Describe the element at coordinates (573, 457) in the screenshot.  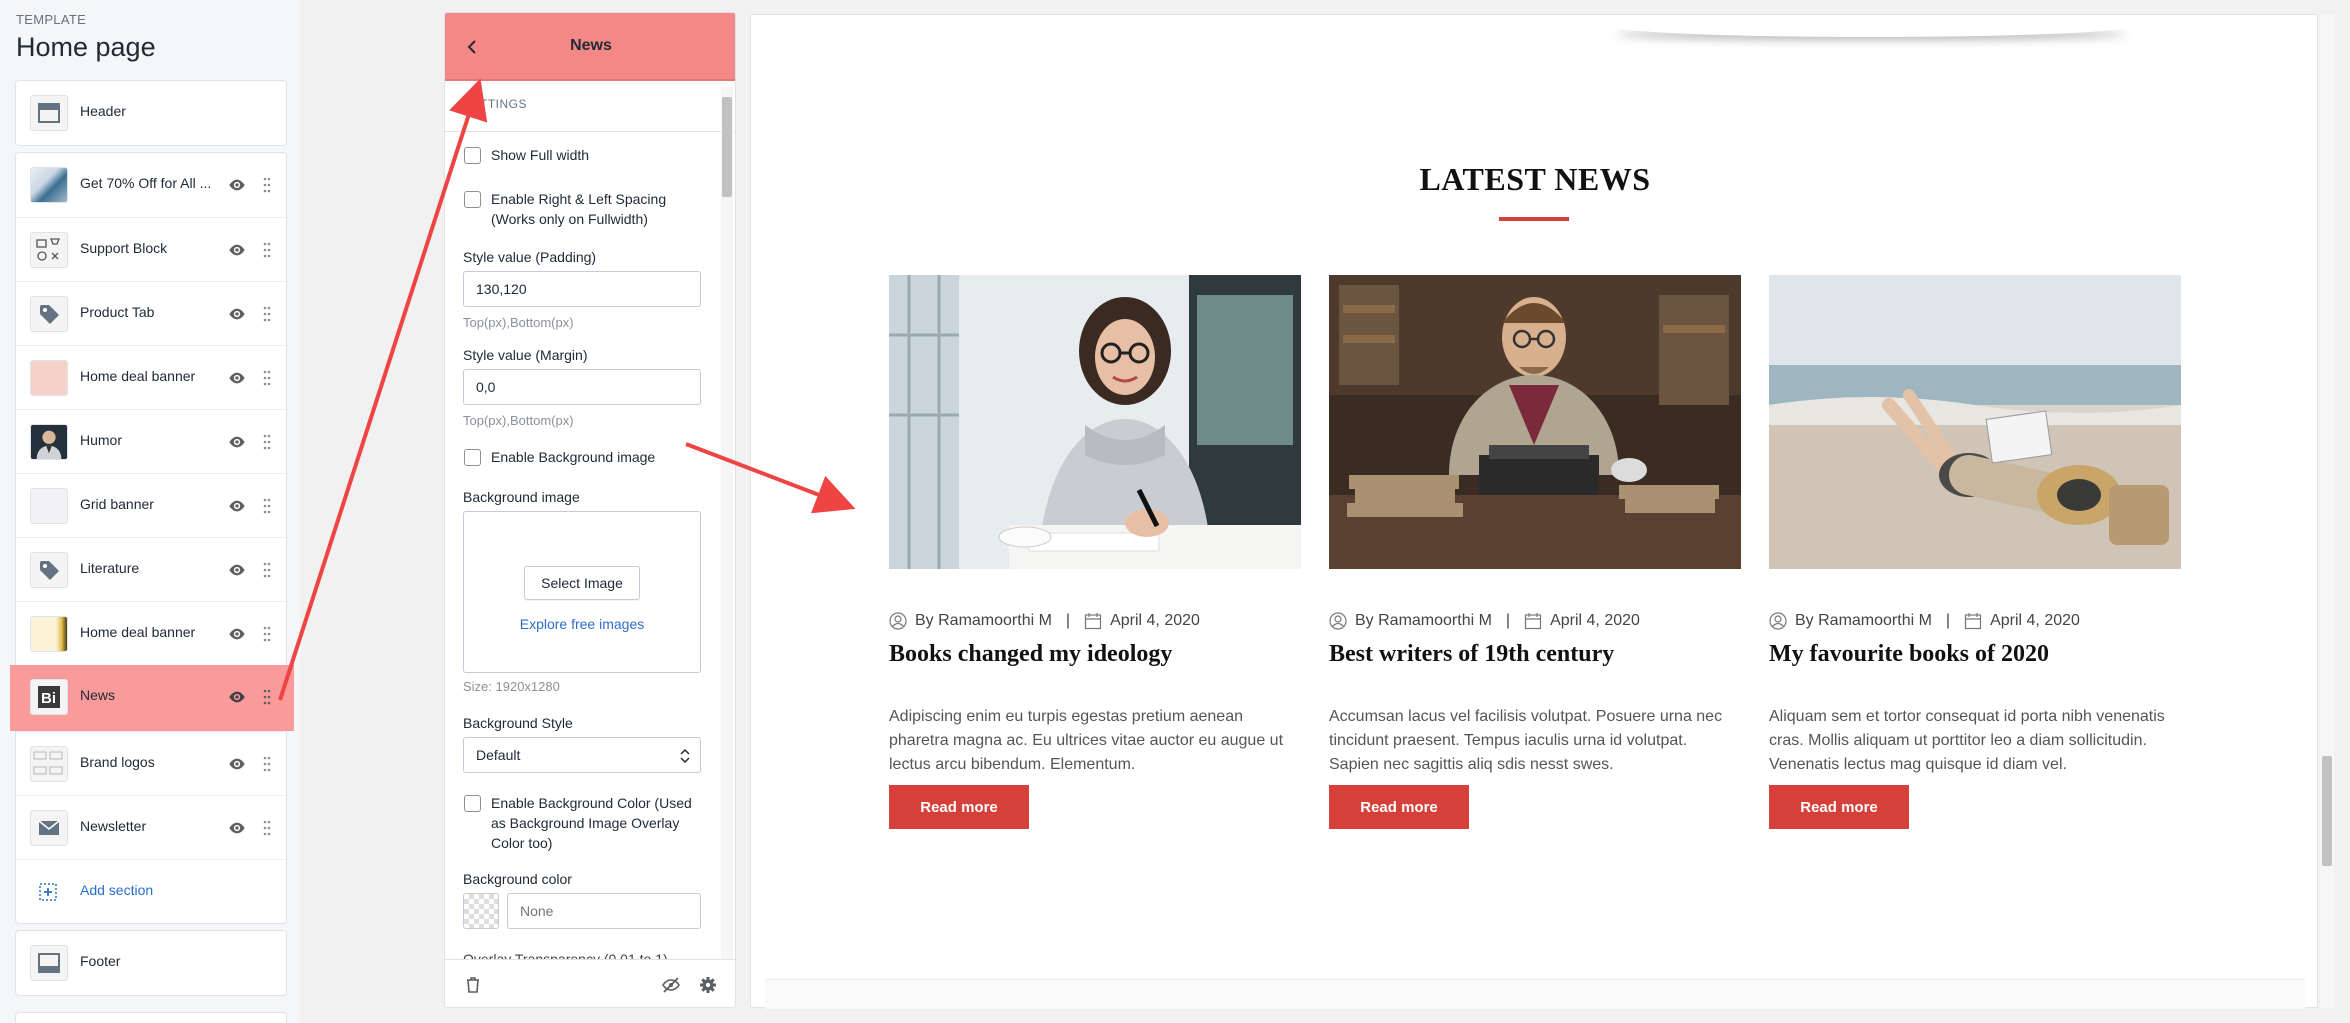
I see `enable-bg-image-label: Enable Background image` at that location.